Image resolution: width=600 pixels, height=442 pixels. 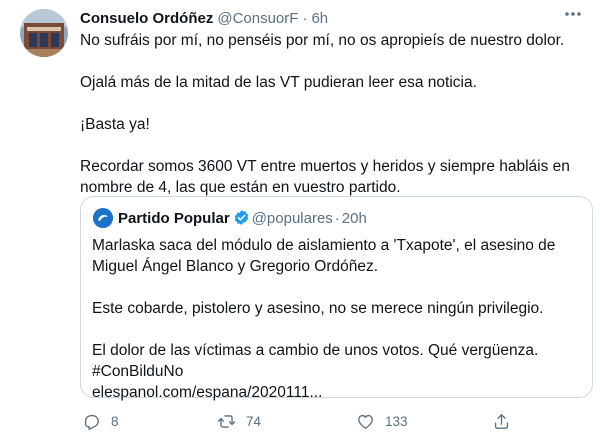 What do you see at coordinates (254, 421) in the screenshot?
I see `retweet-count: 74` at bounding box center [254, 421].